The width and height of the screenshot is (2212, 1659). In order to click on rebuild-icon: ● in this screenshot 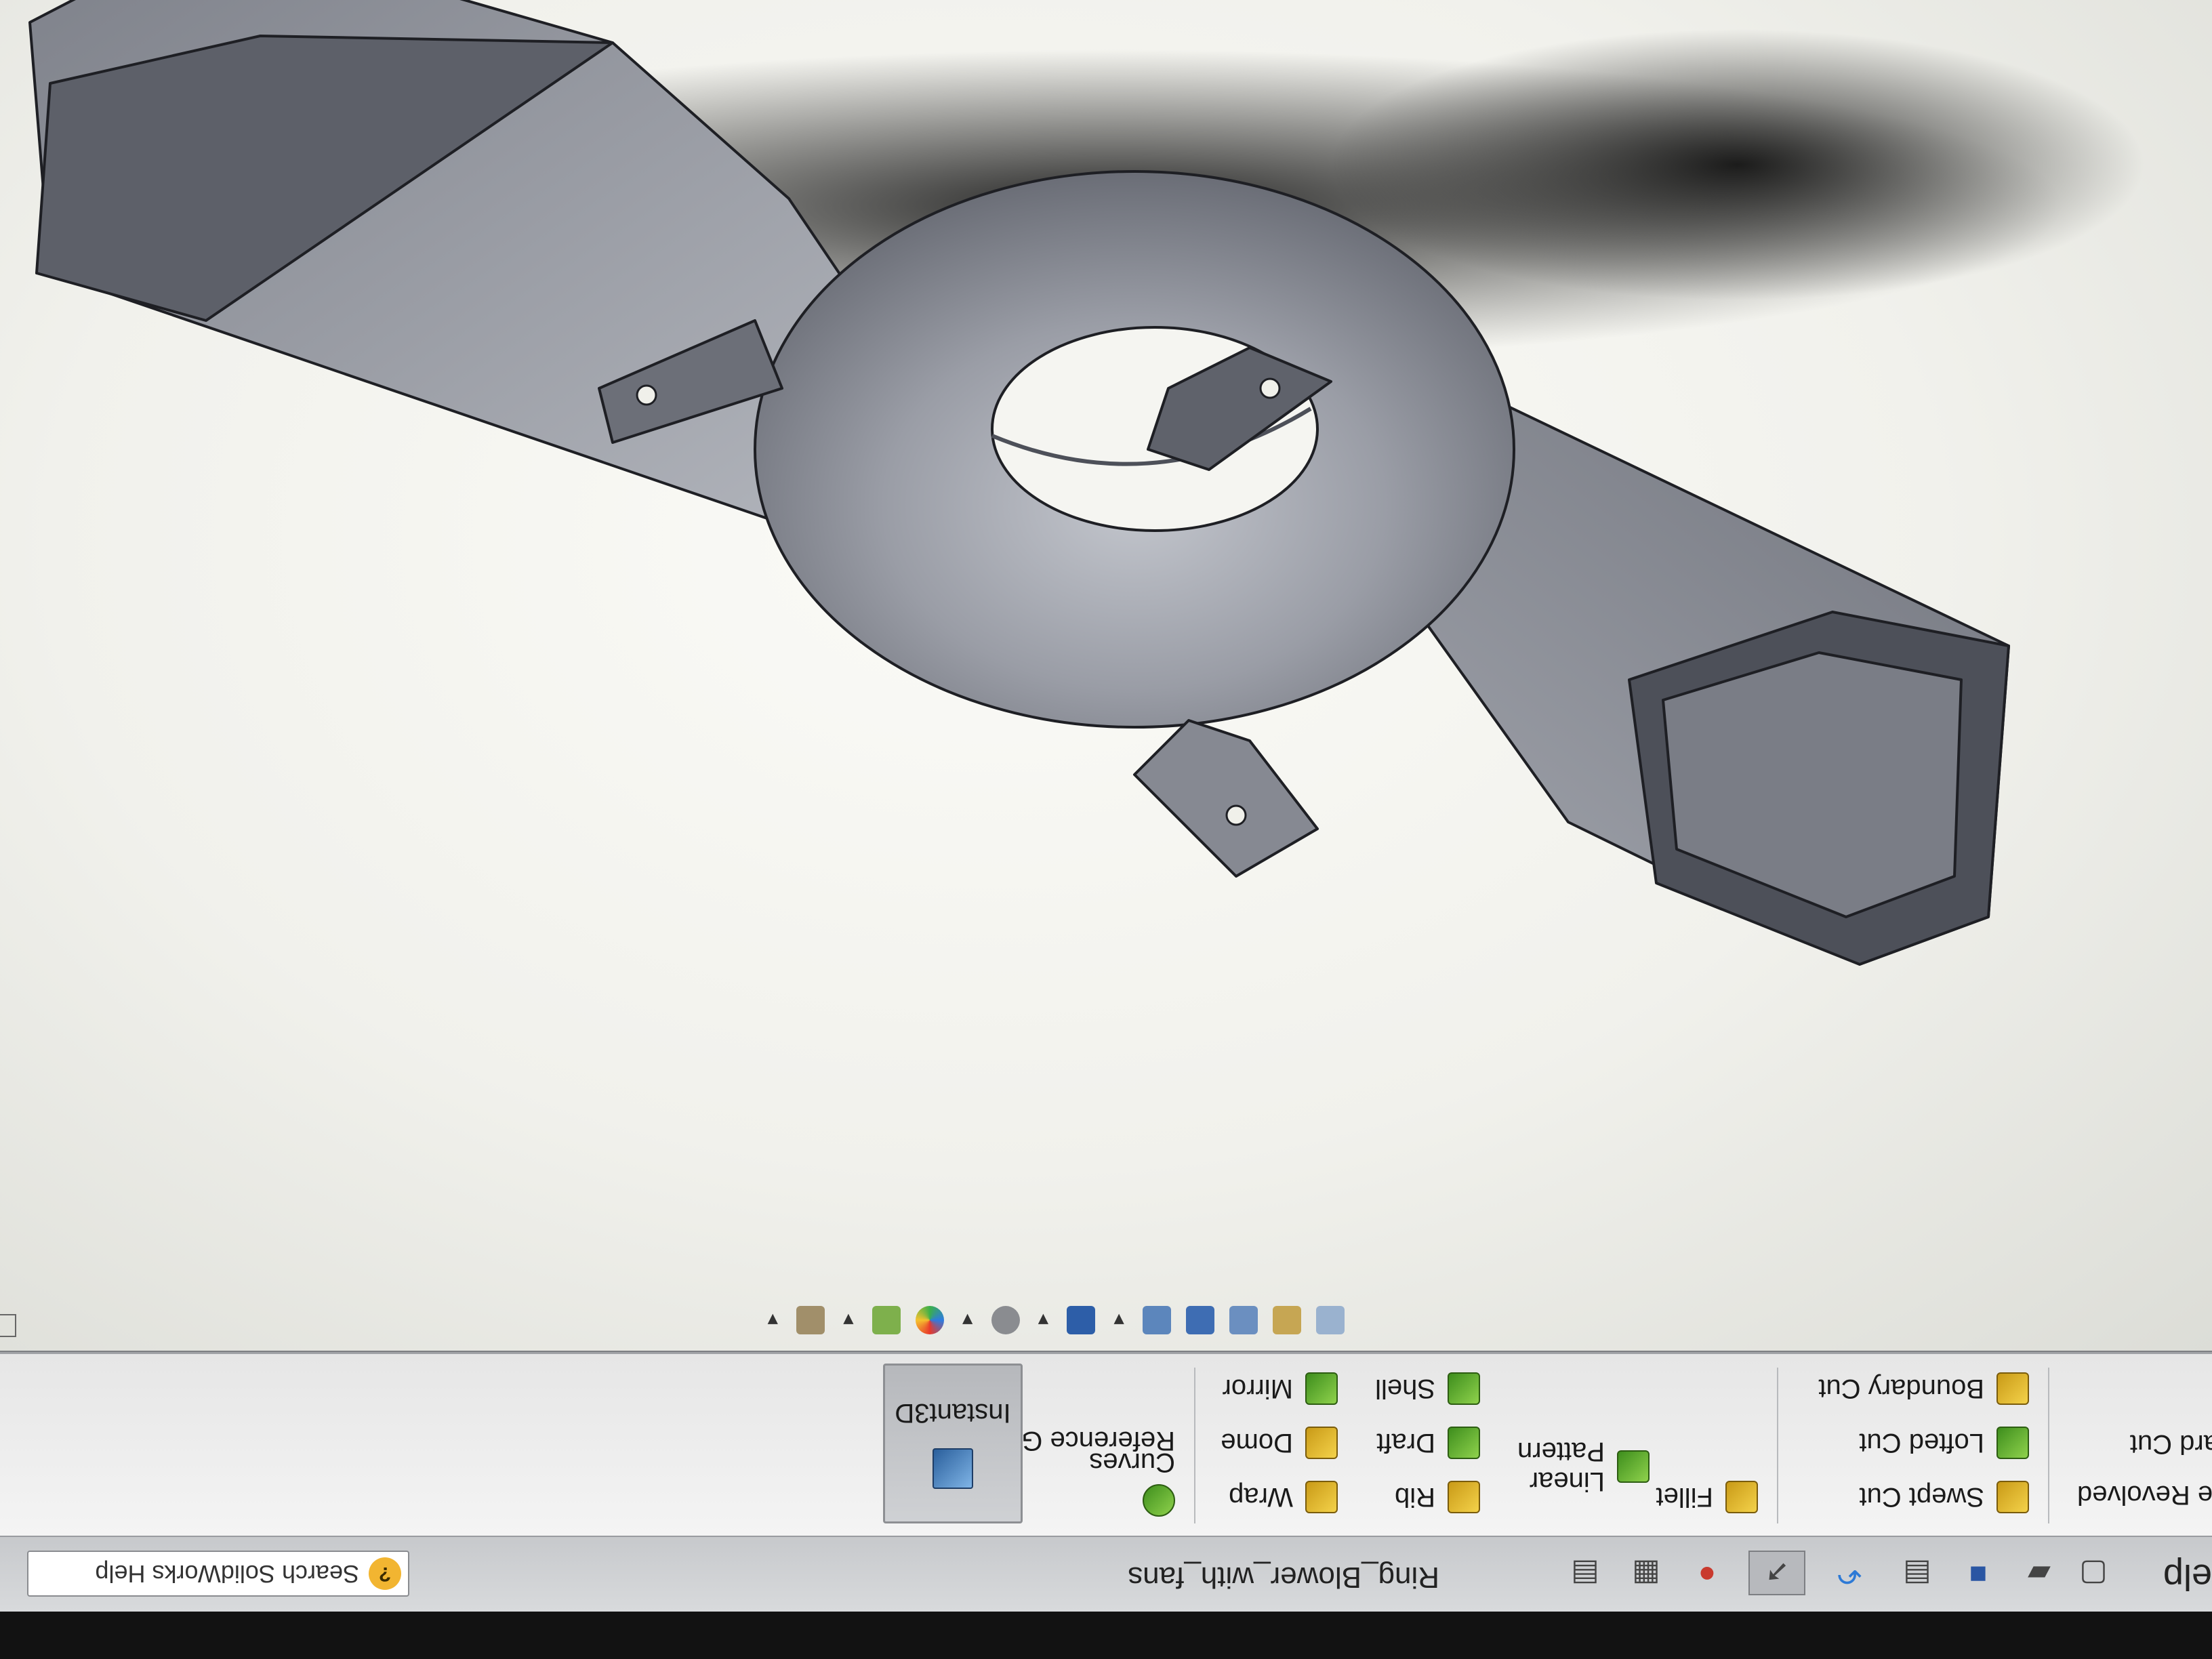, I will do `click(1707, 1574)`.